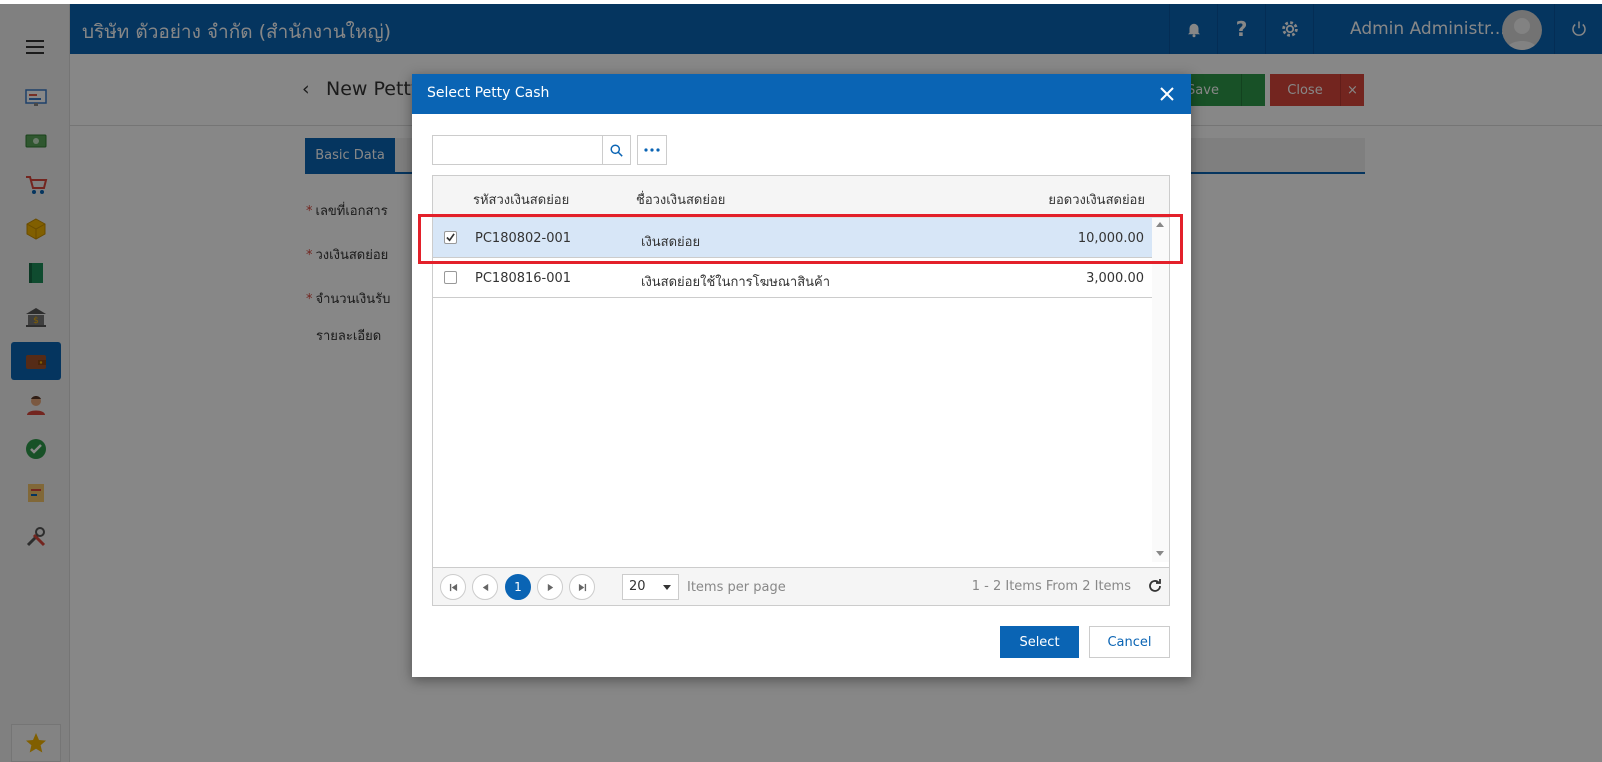 The height and width of the screenshot is (762, 1602). Describe the element at coordinates (800, 239) in the screenshot. I see `selection-highlight-box` at that location.